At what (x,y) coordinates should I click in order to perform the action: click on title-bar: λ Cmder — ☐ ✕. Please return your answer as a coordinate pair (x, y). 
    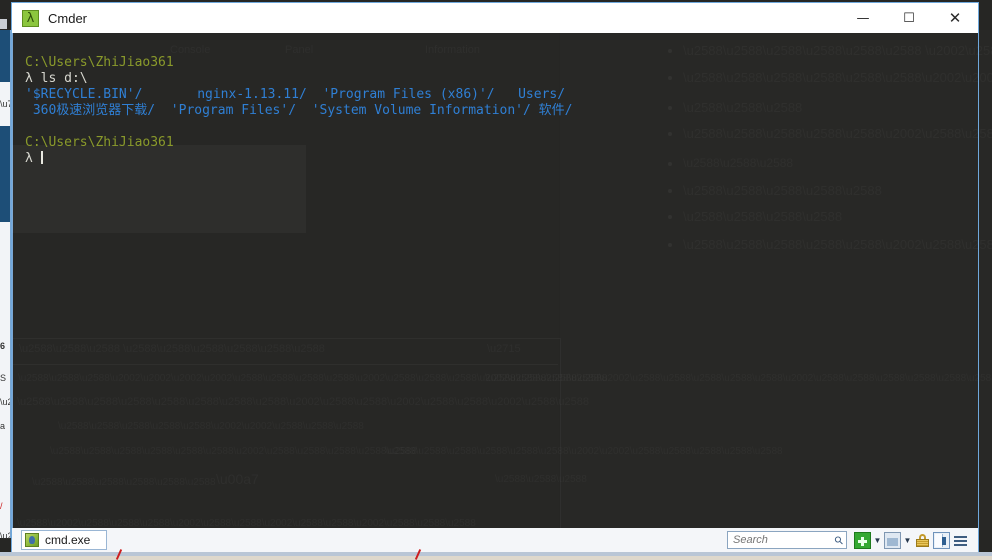
    Looking at the image, I should click on (495, 18).